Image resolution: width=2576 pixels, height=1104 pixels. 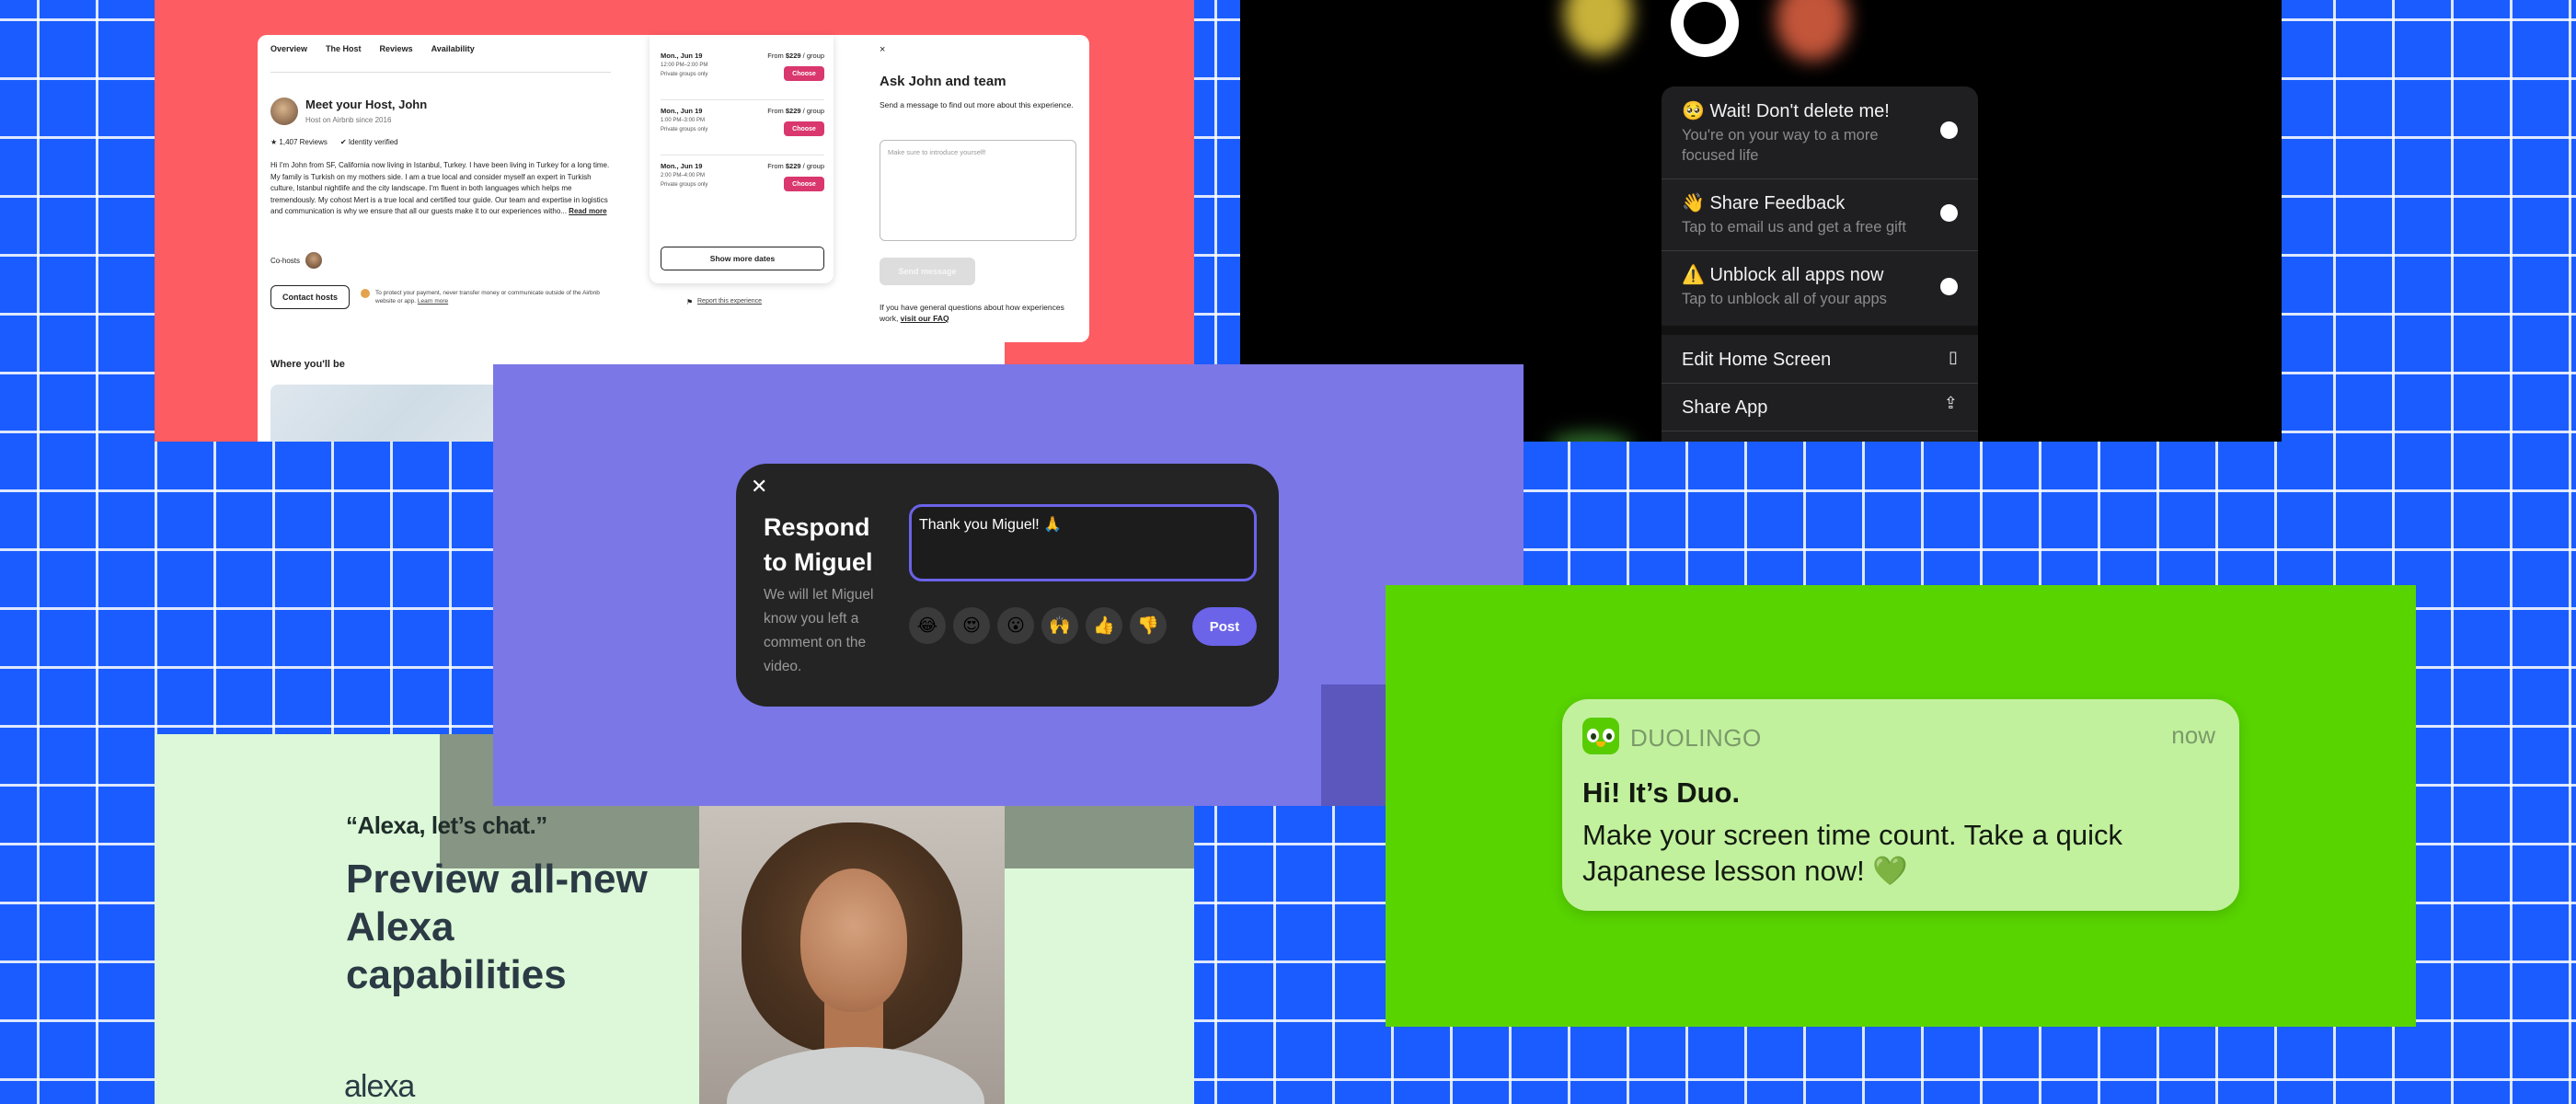 What do you see at coordinates (1016, 625) in the screenshot?
I see `emoji-wow-button: 😮` at bounding box center [1016, 625].